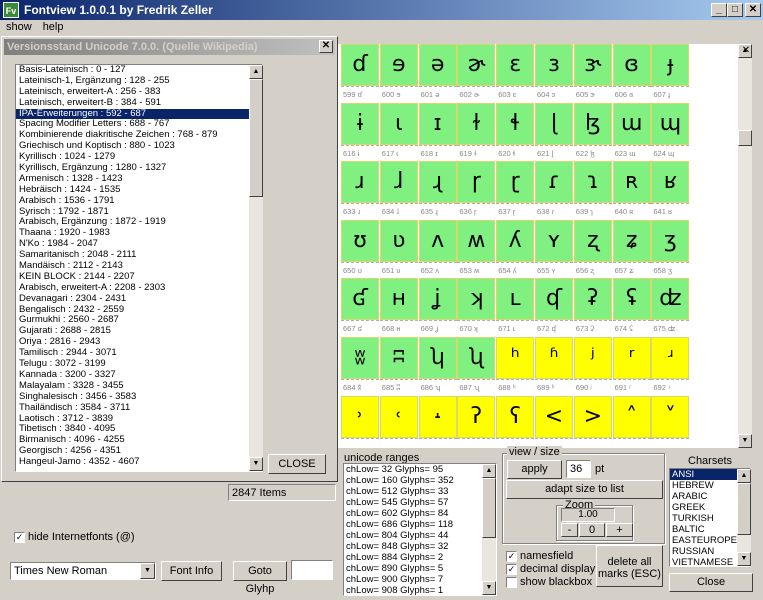  Describe the element at coordinates (569, 530) in the screenshot. I see `zoom-minus-button: -` at that location.